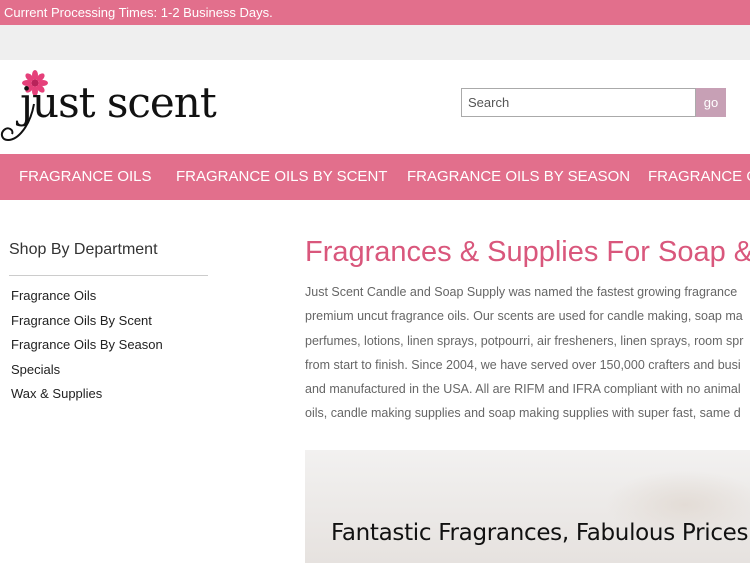 Image resolution: width=750 pixels, height=563 pixels. Describe the element at coordinates (118, 102) in the screenshot. I see `logo-text: just scent` at that location.